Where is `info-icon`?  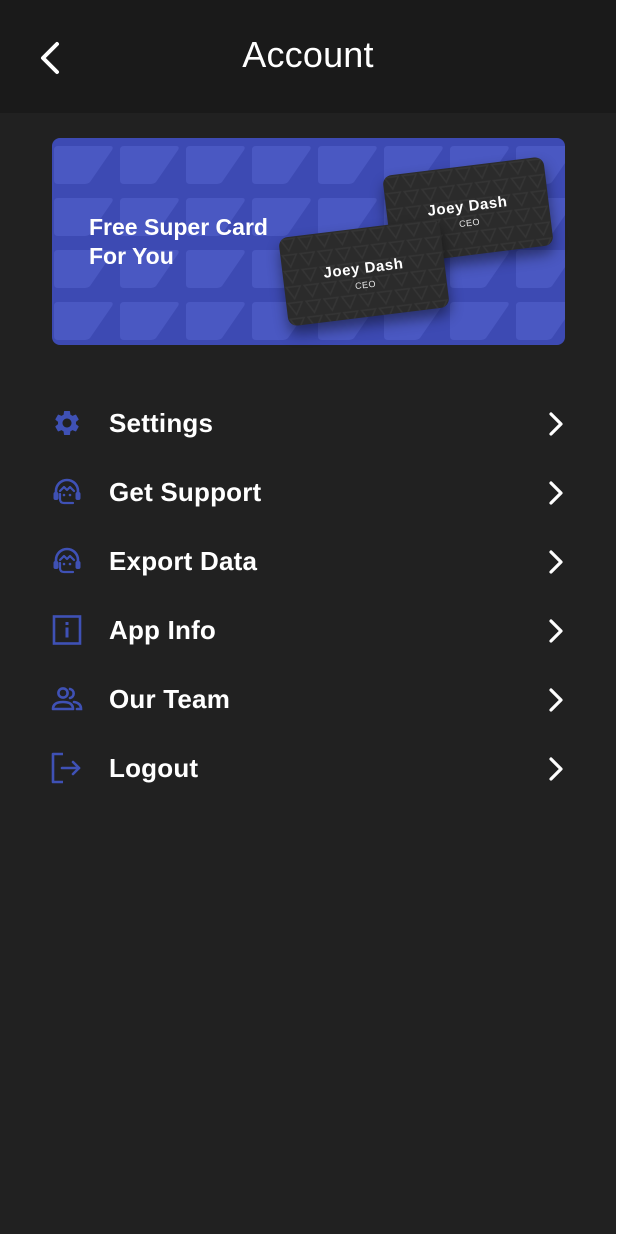
info-icon is located at coordinates (67, 630).